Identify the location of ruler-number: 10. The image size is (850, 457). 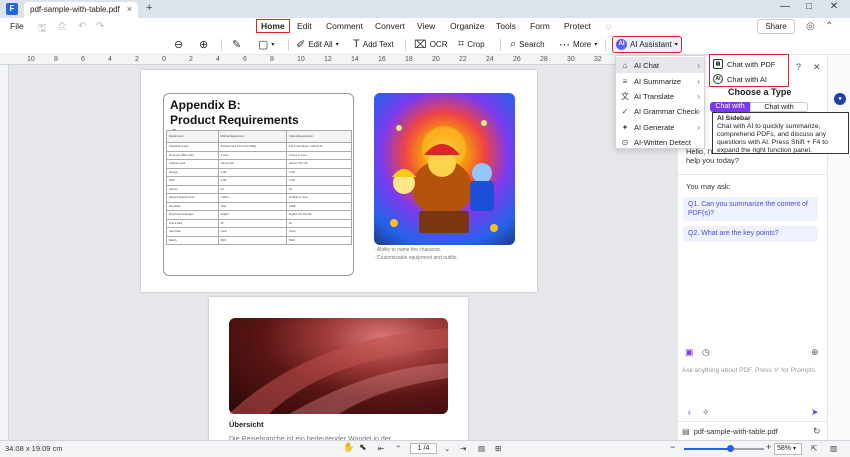
(301, 59).